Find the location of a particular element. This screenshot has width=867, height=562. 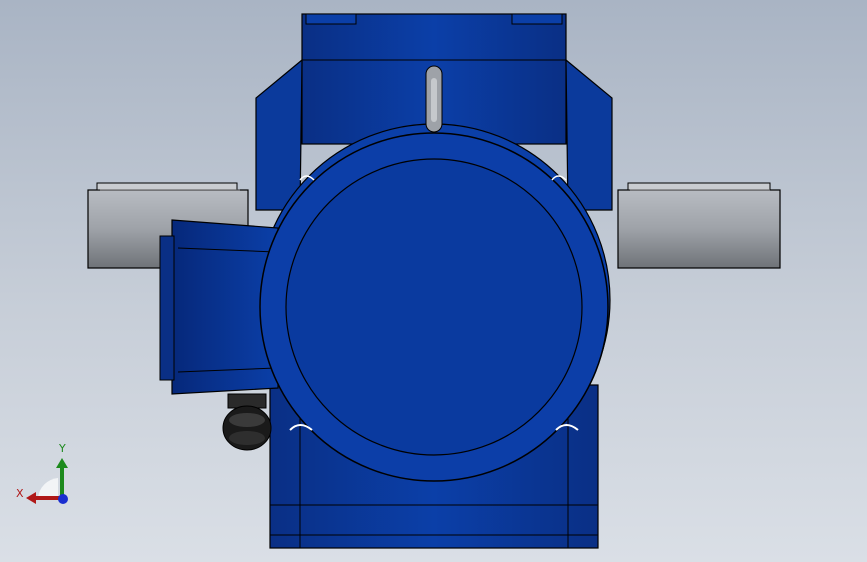

triad-y-label: Y is located at coordinates (62, 448).